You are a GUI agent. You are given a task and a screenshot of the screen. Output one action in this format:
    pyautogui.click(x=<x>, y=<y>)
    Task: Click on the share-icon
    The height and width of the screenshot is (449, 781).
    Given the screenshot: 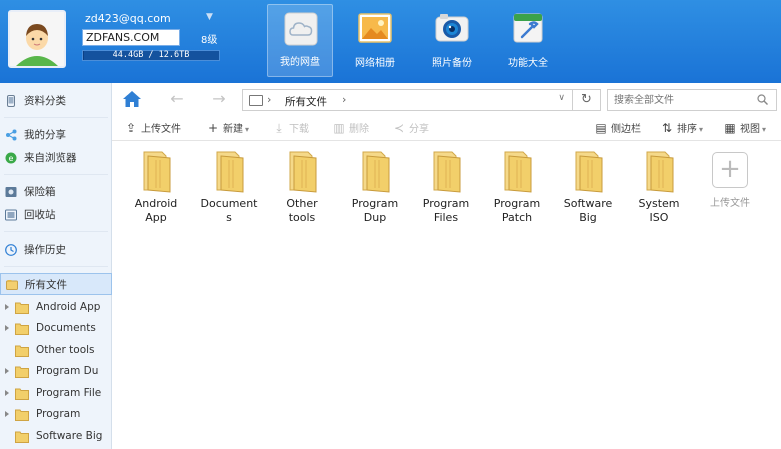 What is the action you would take?
    pyautogui.click(x=11, y=135)
    